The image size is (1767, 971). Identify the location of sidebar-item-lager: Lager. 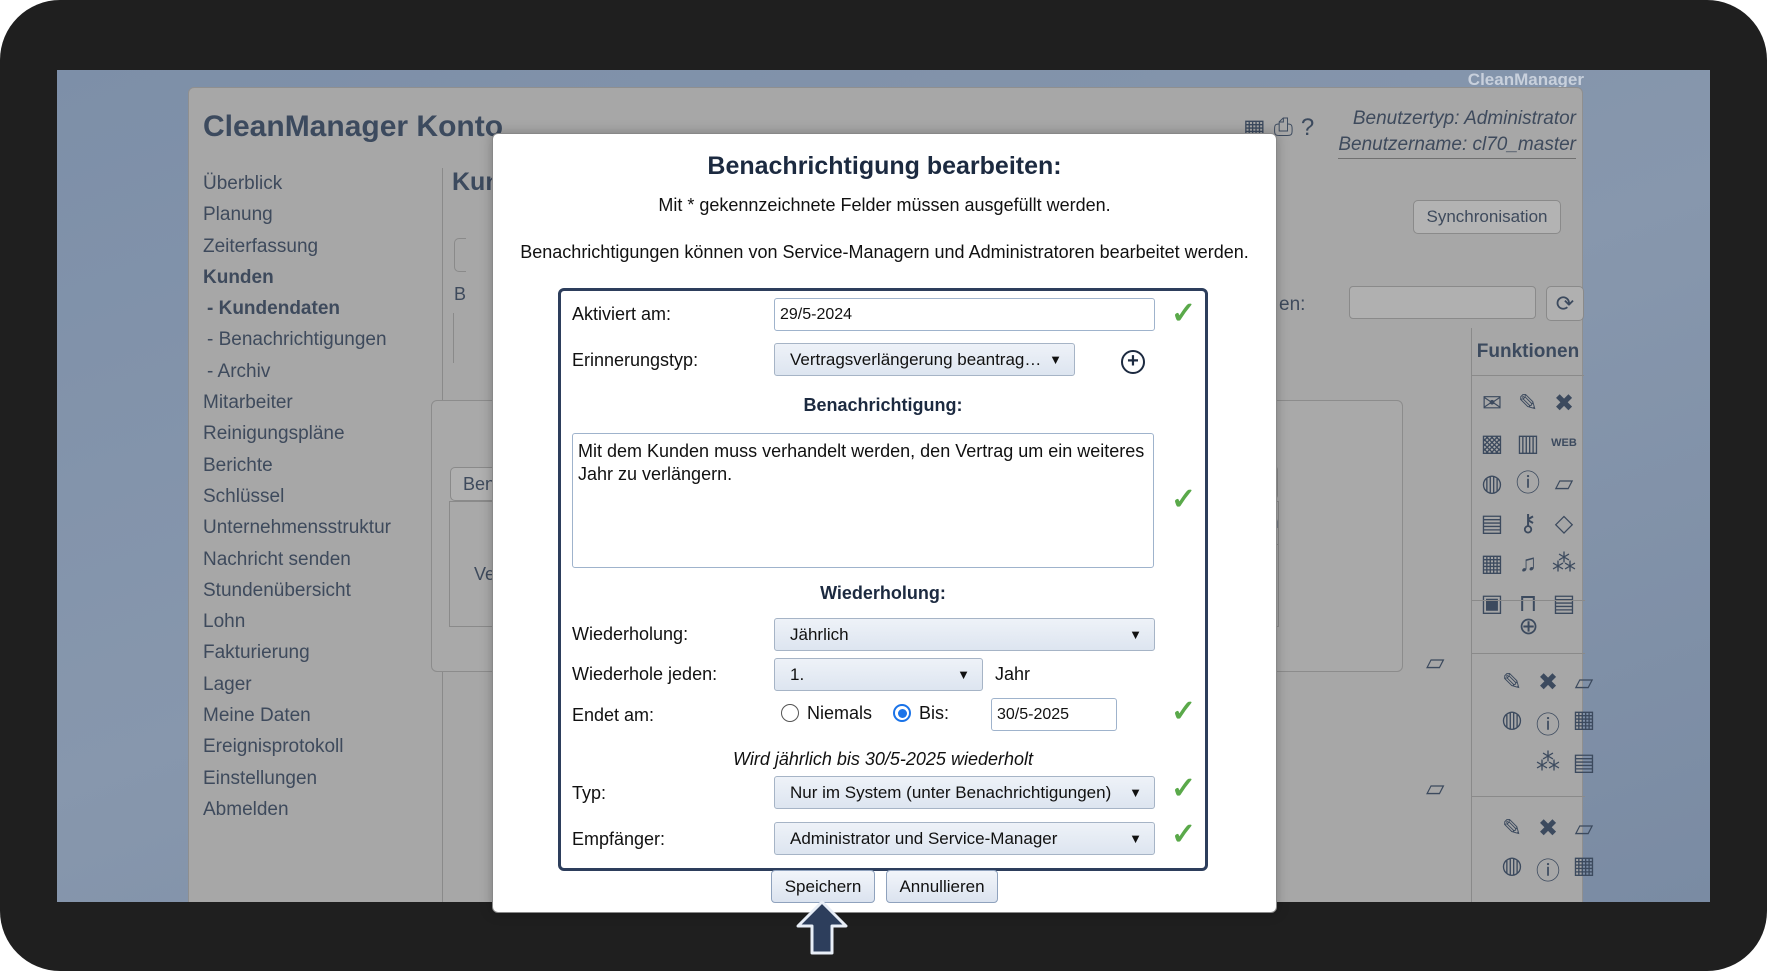
(323, 684).